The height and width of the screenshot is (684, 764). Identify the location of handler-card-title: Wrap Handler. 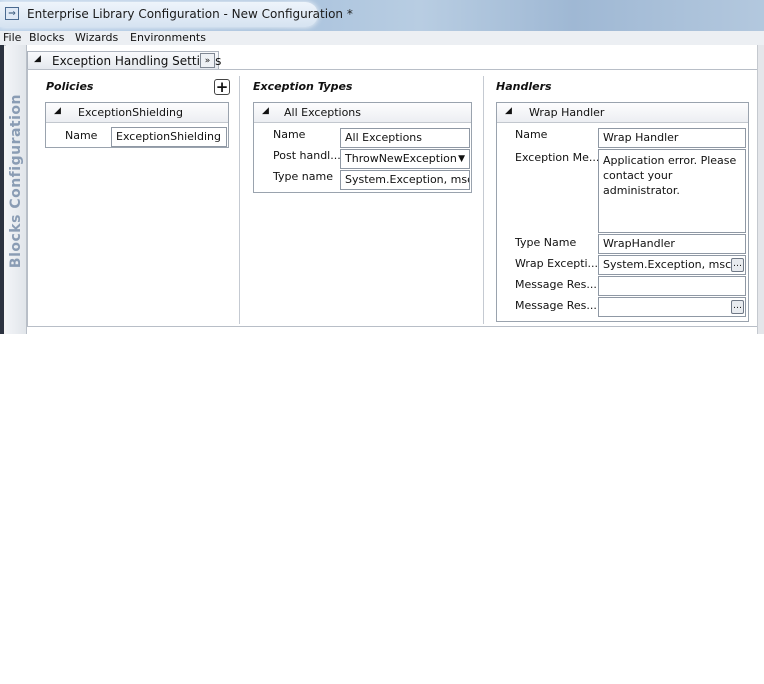
(567, 112).